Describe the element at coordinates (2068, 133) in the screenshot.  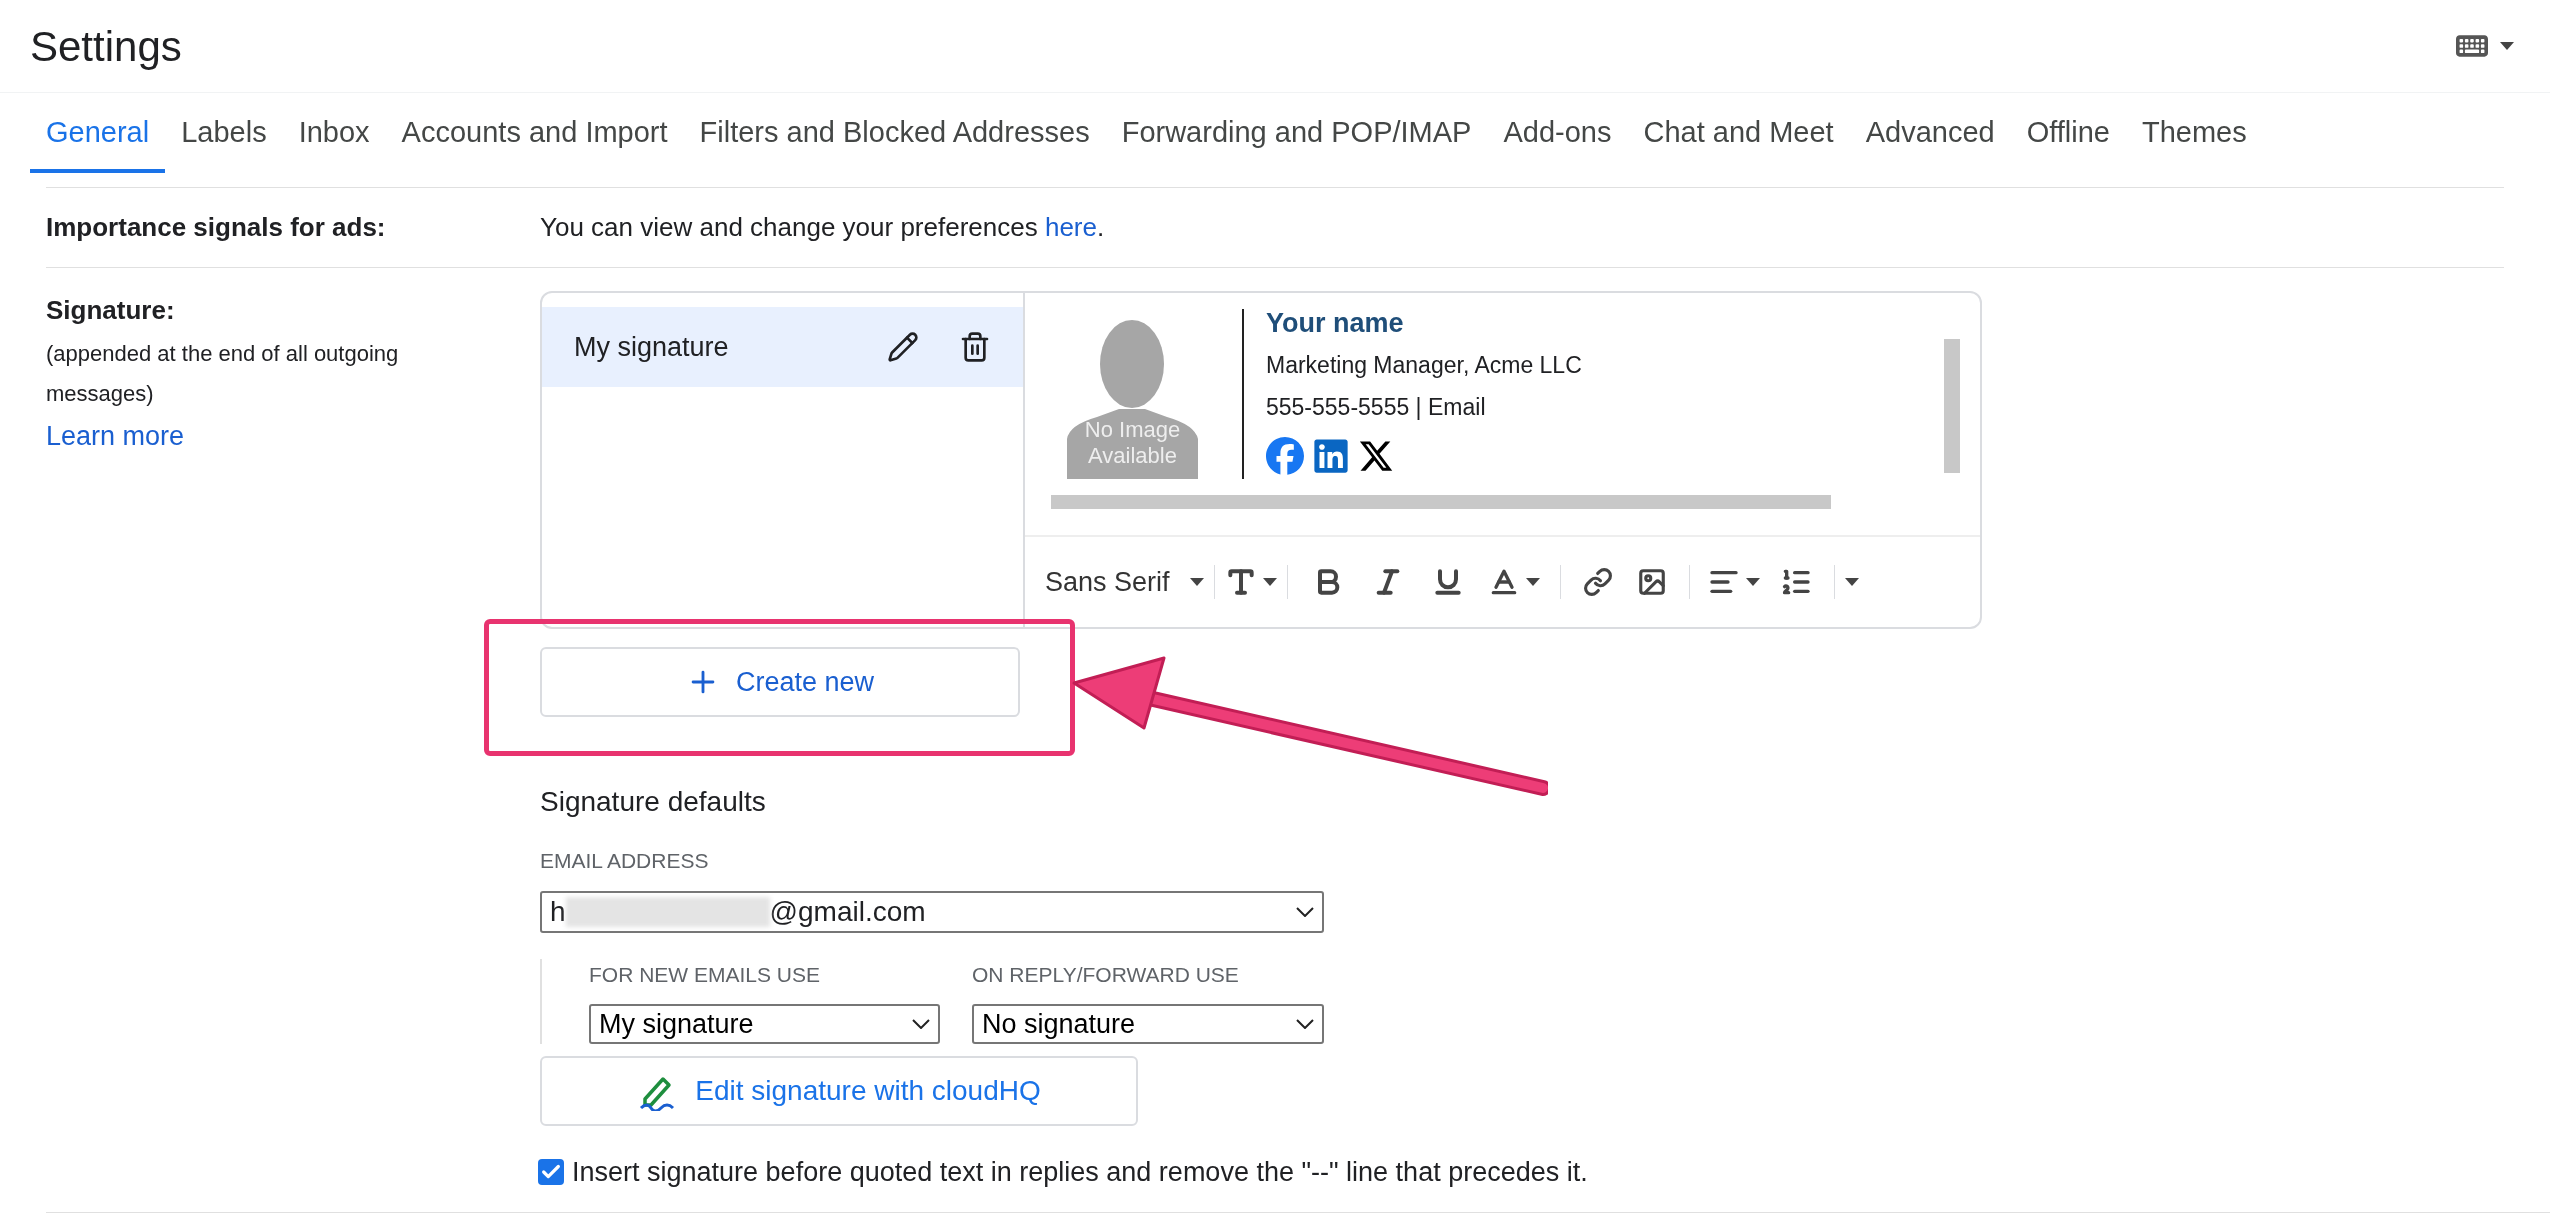
I see `settings-tab: Offline` at that location.